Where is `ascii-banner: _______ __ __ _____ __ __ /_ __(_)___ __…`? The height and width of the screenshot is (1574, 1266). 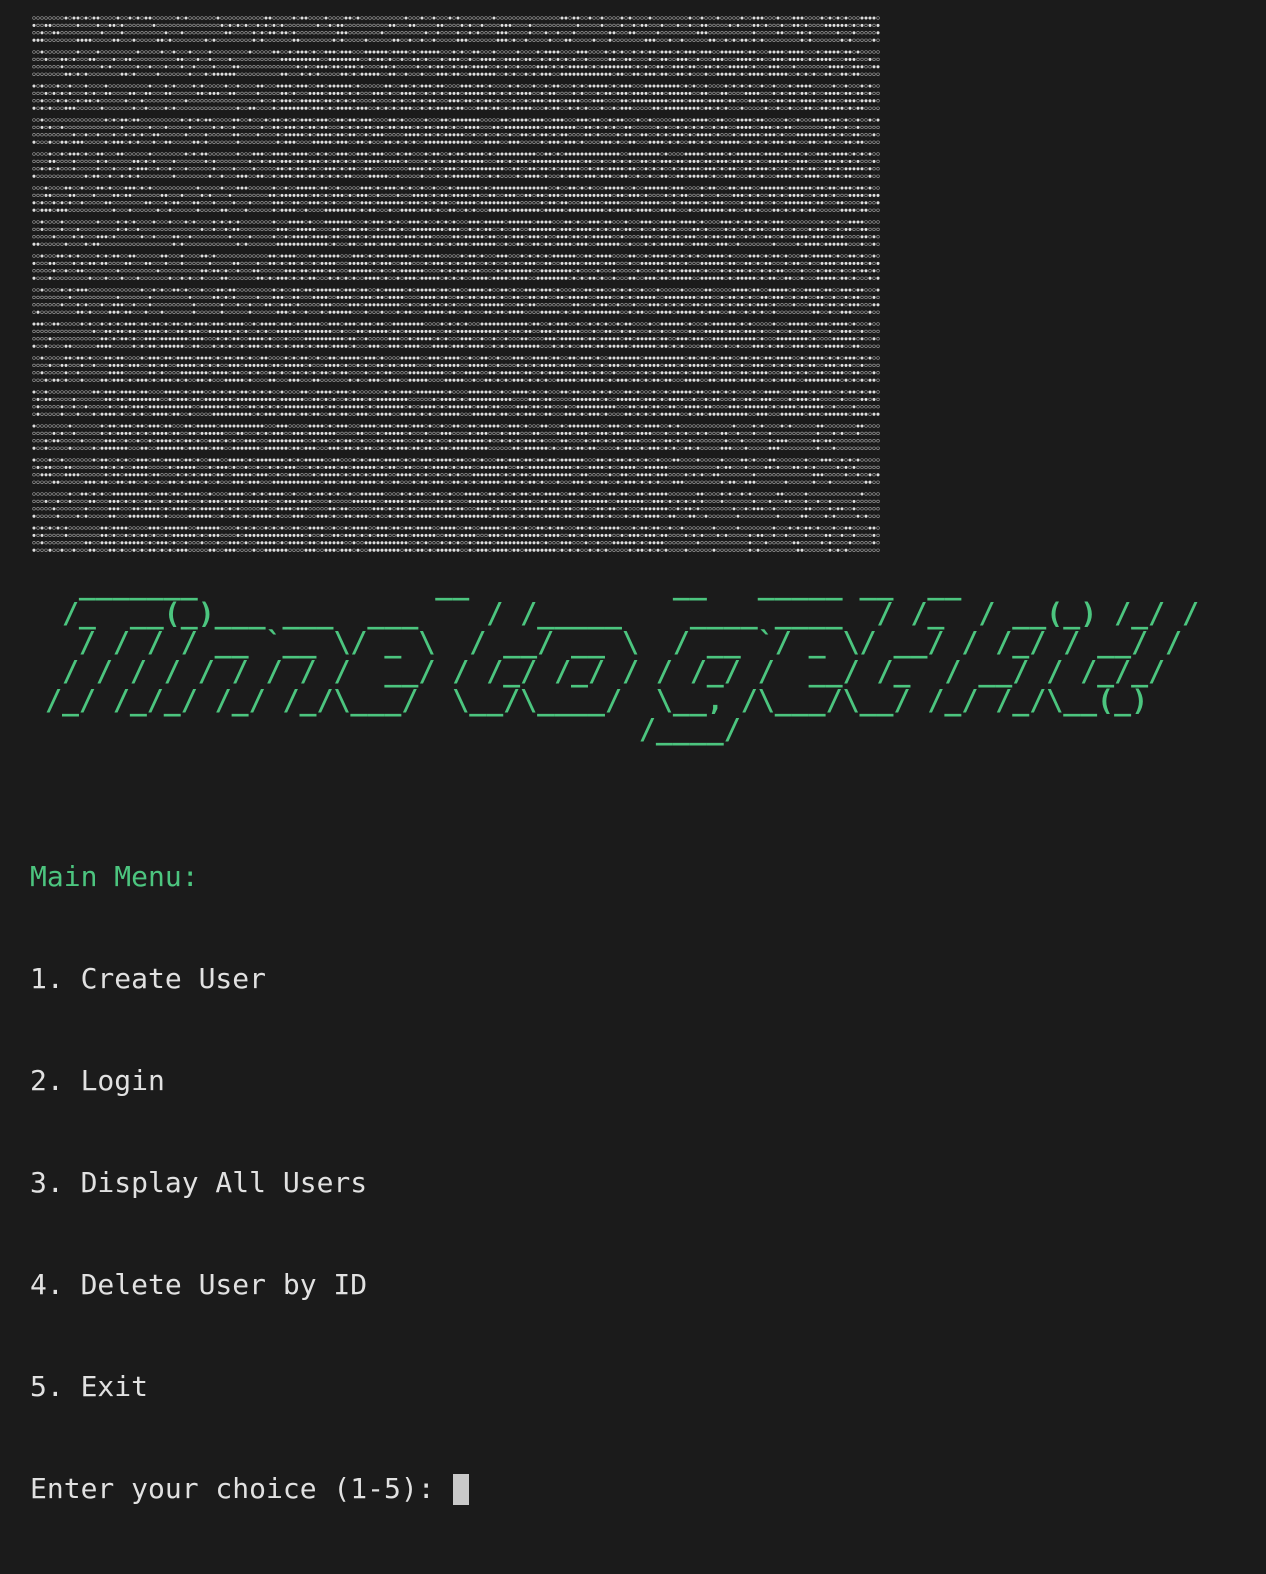 ascii-banner: _______ __ __ _____ __ __ /_ __(_)___ __… is located at coordinates (613, 657).